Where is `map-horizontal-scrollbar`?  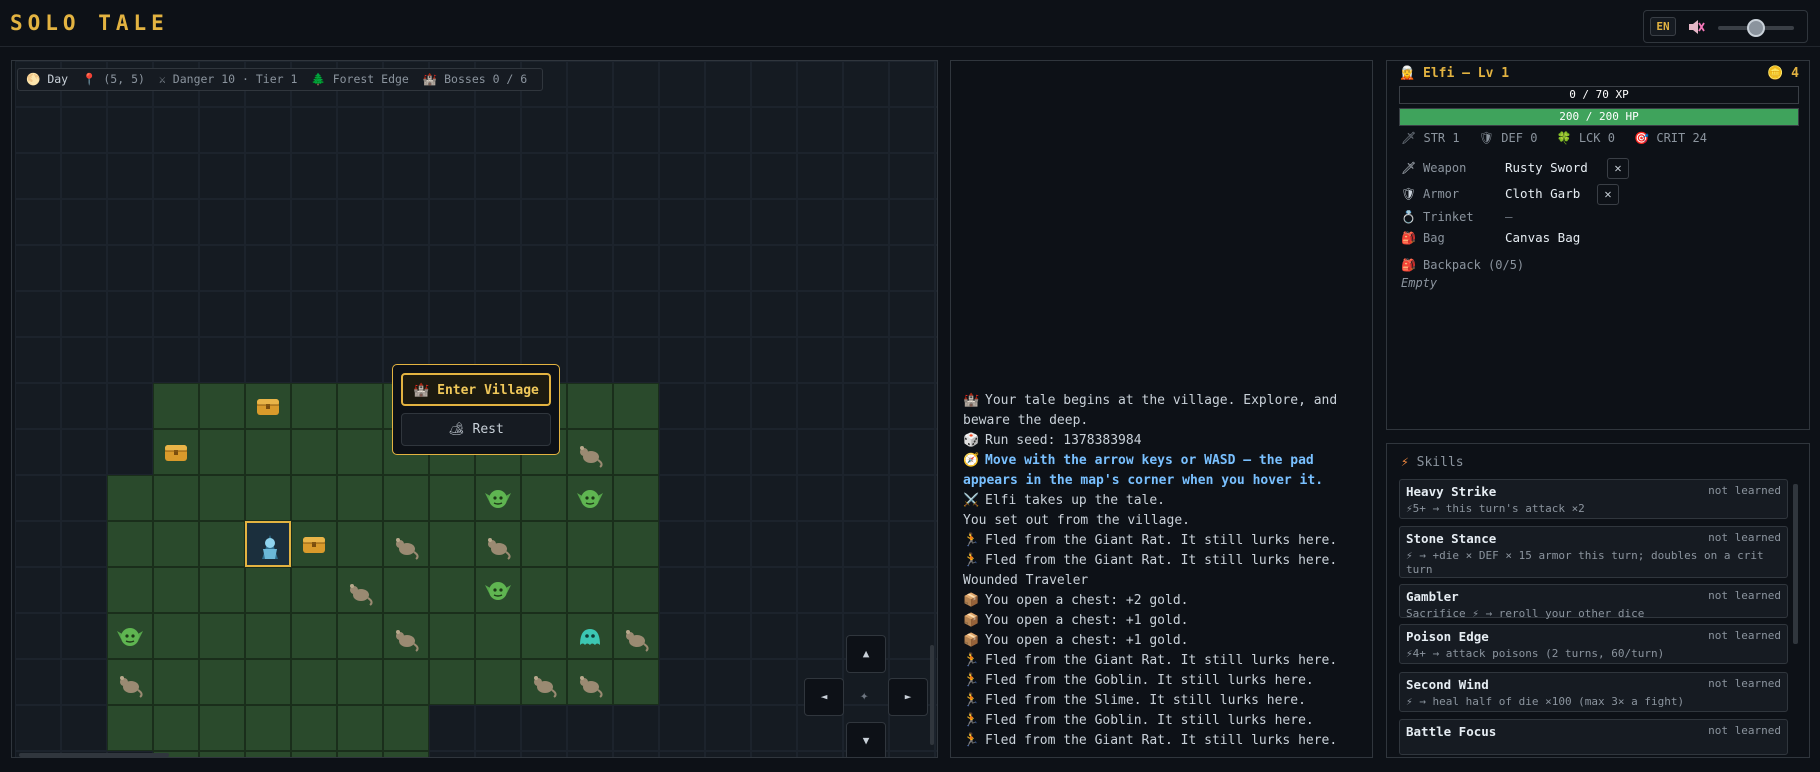
map-horizontal-scrollbar is located at coordinates (94, 755).